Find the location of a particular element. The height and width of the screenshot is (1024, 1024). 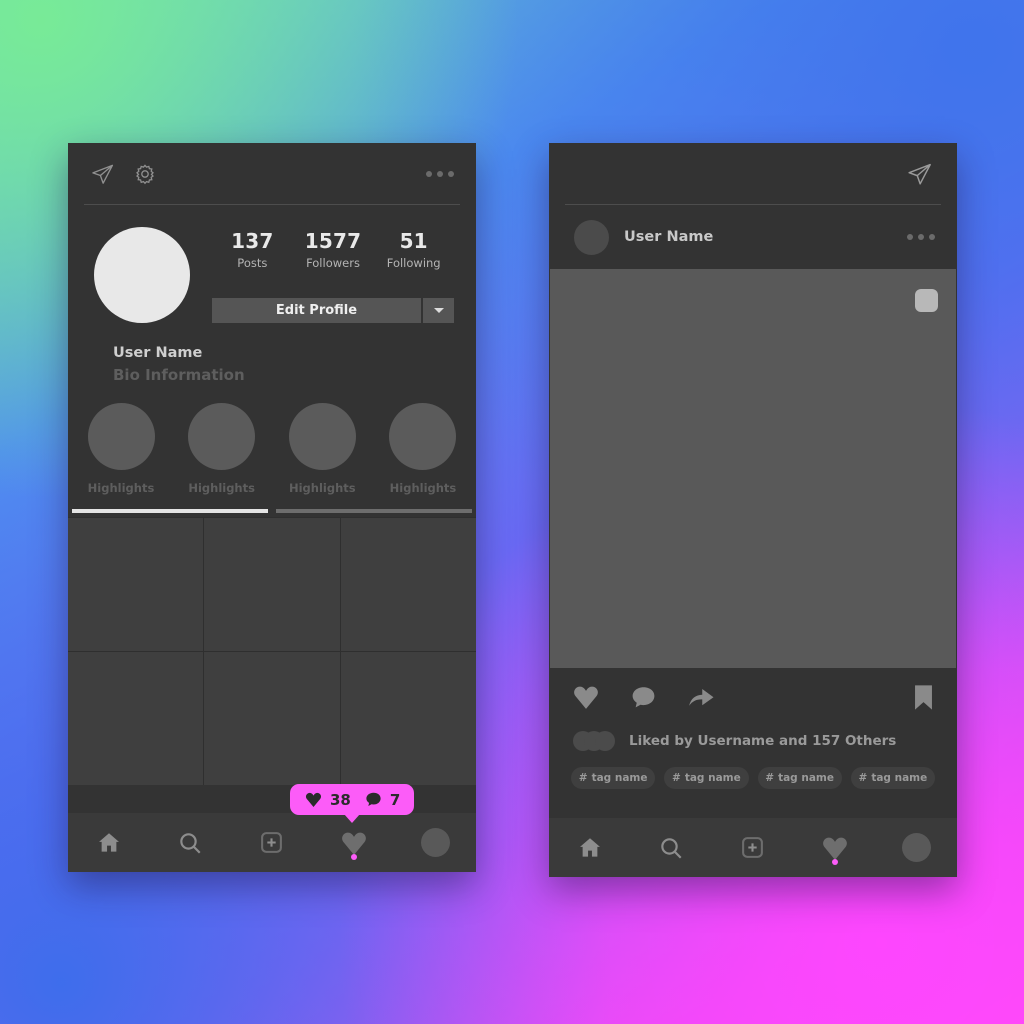

edit-profile-dropdown is located at coordinates (438, 310).